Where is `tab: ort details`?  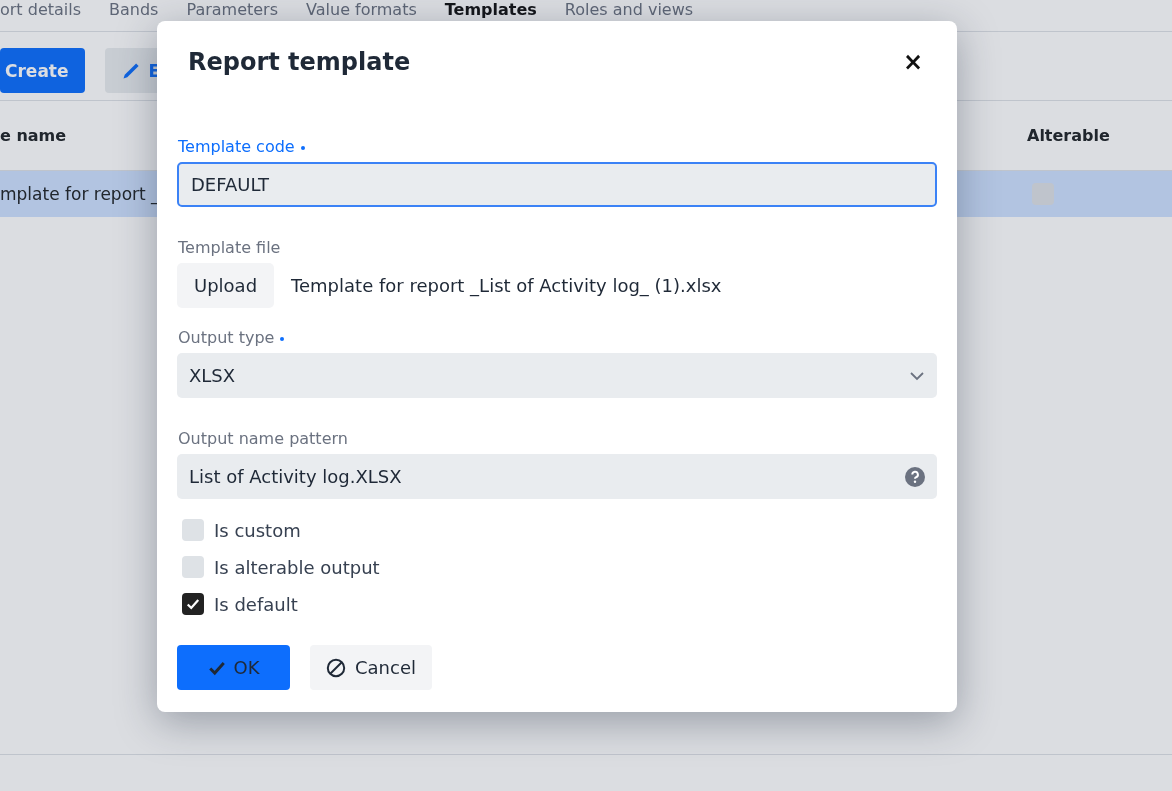 tab: ort details is located at coordinates (48, 10).